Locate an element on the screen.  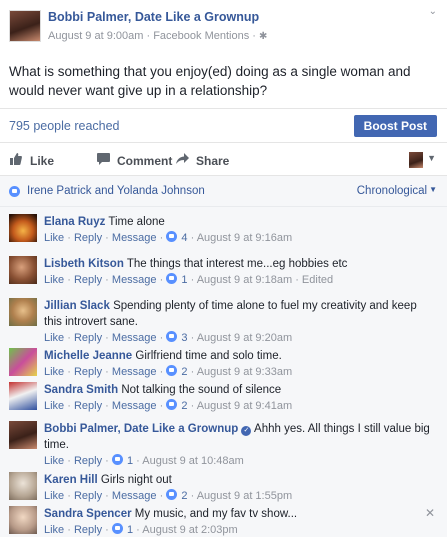
verified-check-icon: ✓ is located at coordinates (246, 431).